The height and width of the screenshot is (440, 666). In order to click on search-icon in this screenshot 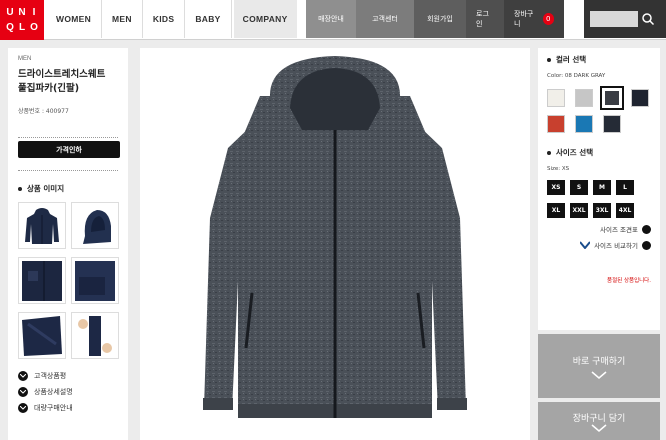, I will do `click(648, 19)`.